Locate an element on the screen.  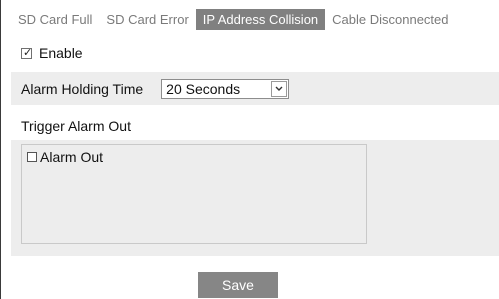
enable-label: Enable is located at coordinates (61, 53).